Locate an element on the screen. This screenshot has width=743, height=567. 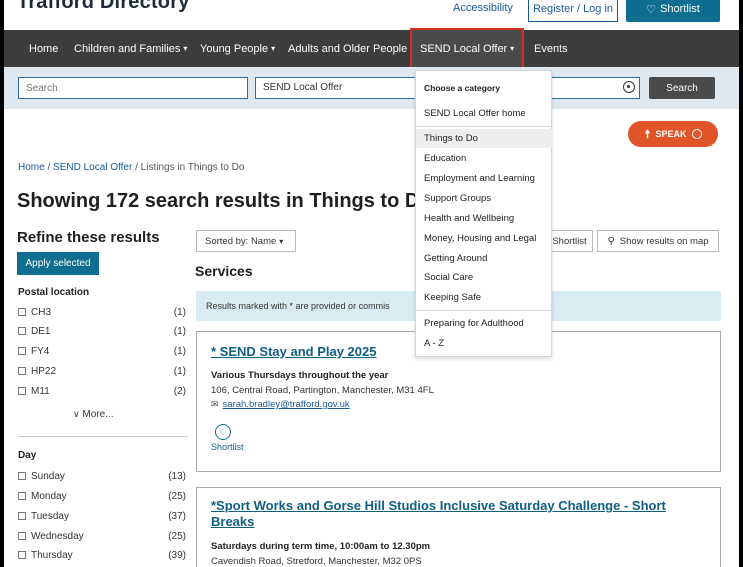
heart-icon: ♡ is located at coordinates (651, 9).